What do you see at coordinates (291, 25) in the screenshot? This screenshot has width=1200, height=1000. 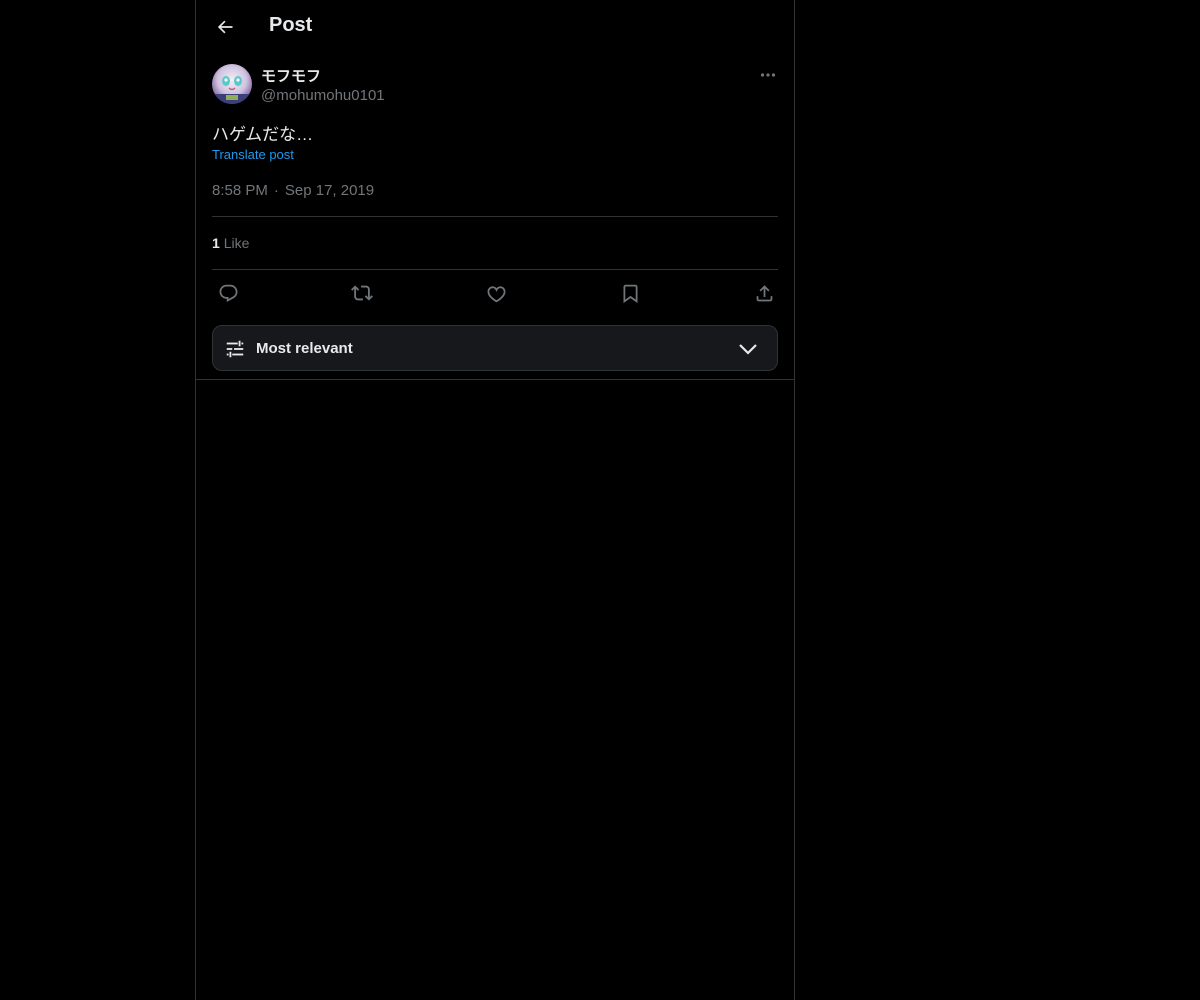 I see `page-title: Post` at bounding box center [291, 25].